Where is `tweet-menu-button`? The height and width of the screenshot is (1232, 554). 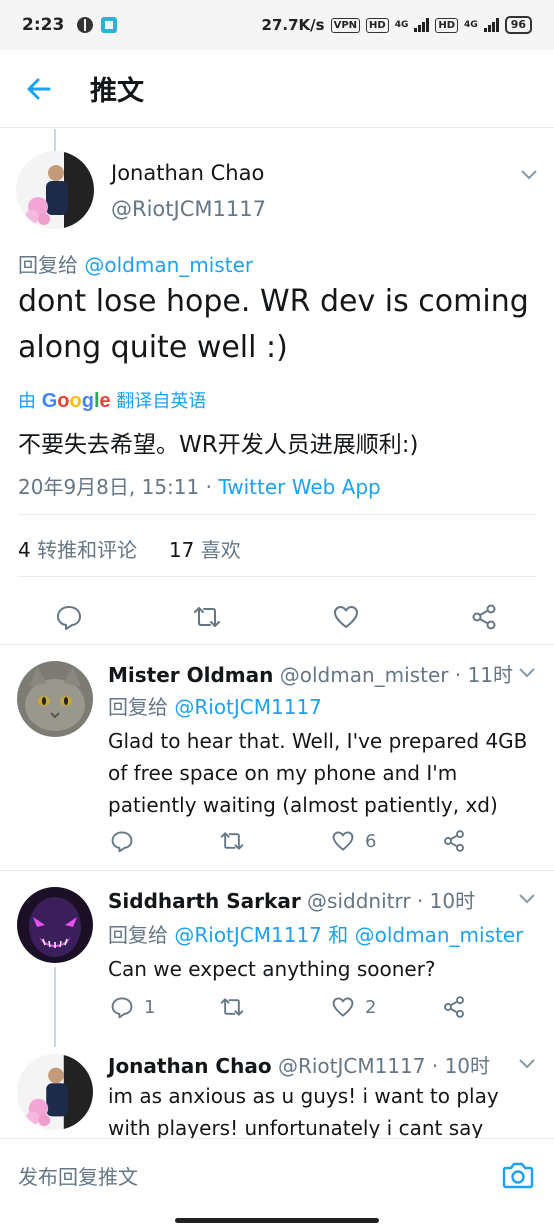 tweet-menu-button is located at coordinates (529, 174).